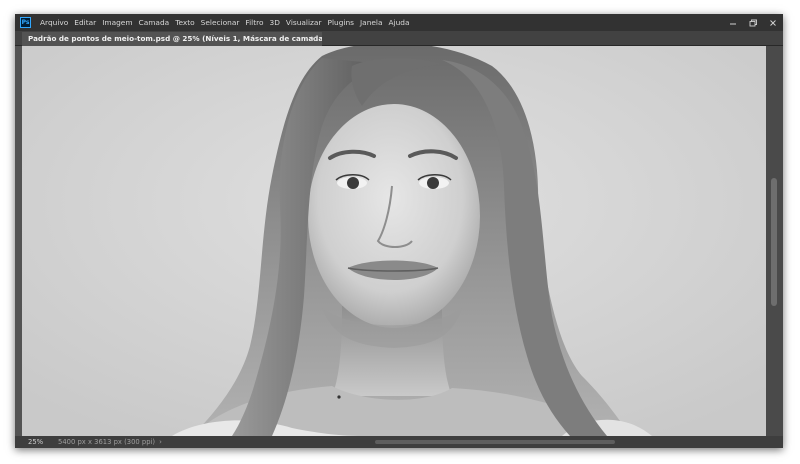  What do you see at coordinates (313, 39) in the screenshot?
I see `tab-close-icon: ×` at bounding box center [313, 39].